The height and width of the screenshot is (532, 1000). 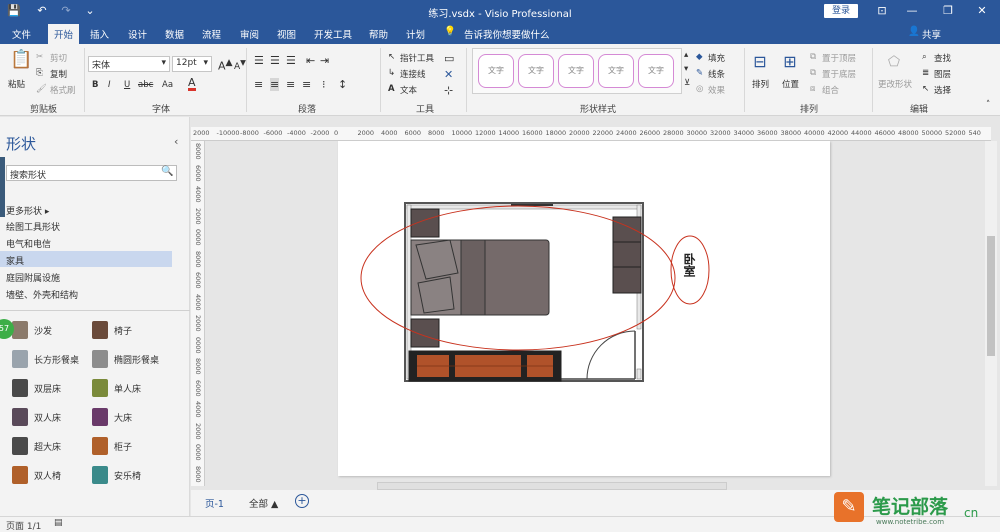 What do you see at coordinates (131, 417) in the screenshot?
I see `shape-item: 大床` at bounding box center [131, 417].